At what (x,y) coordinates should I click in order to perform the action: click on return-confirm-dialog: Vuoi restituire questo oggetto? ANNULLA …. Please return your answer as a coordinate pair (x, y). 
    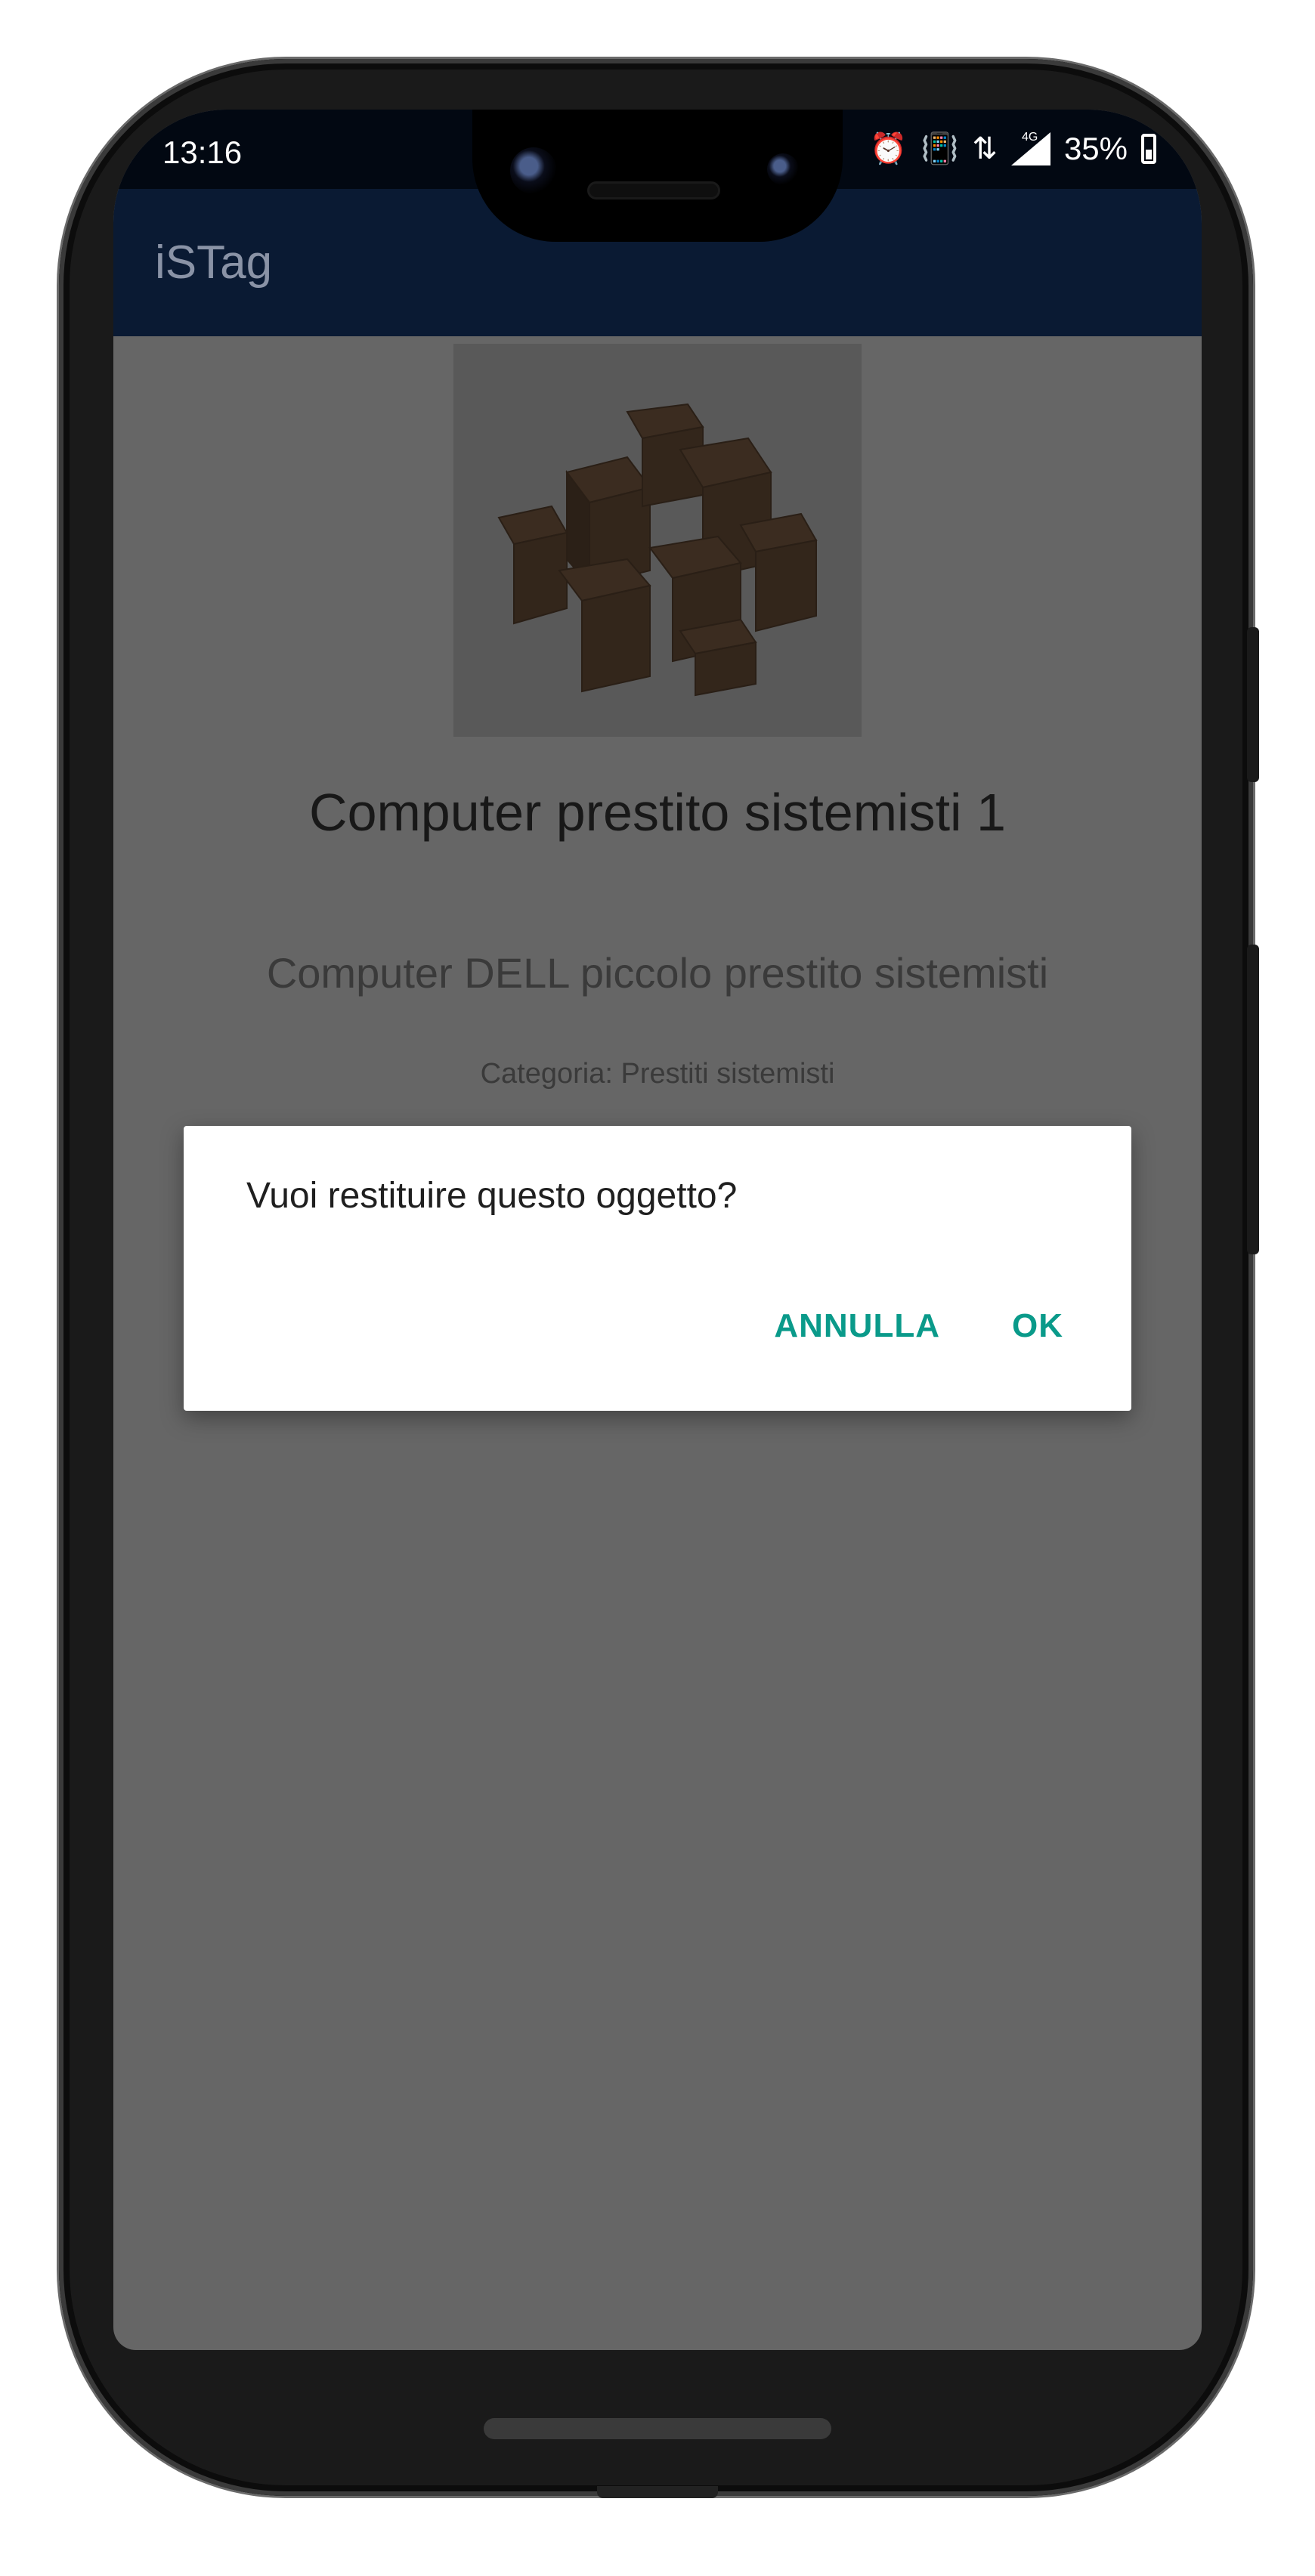
    Looking at the image, I should click on (657, 1268).